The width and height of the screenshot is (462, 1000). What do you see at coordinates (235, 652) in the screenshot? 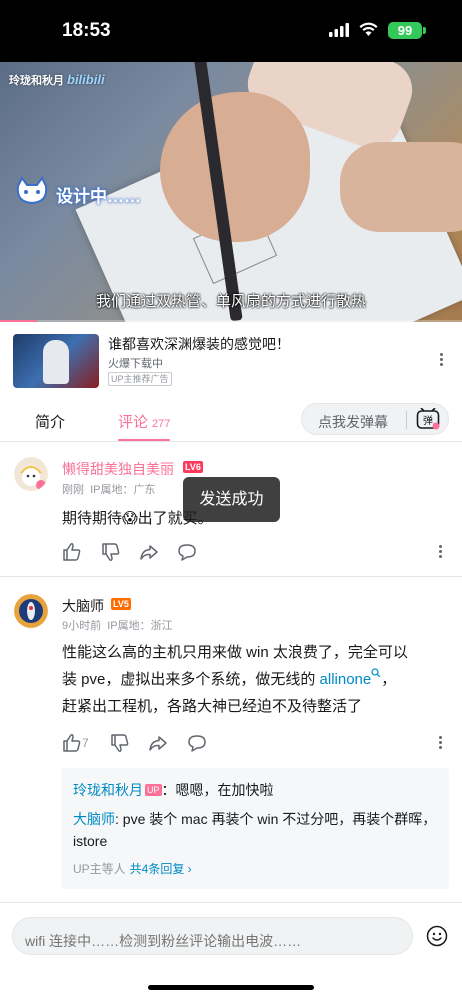
I see `comment-text-line: 性能这么高的主机只用来做 win 太浪费了，完全可以` at bounding box center [235, 652].